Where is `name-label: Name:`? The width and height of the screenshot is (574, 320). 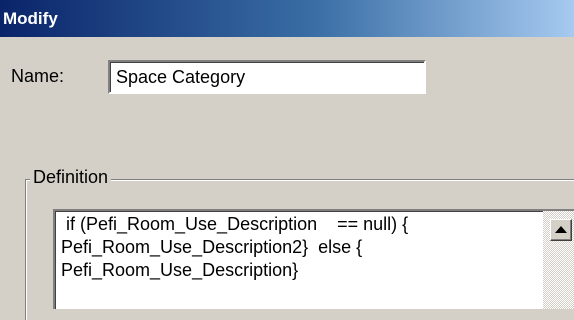
name-label: Name: is located at coordinates (38, 76).